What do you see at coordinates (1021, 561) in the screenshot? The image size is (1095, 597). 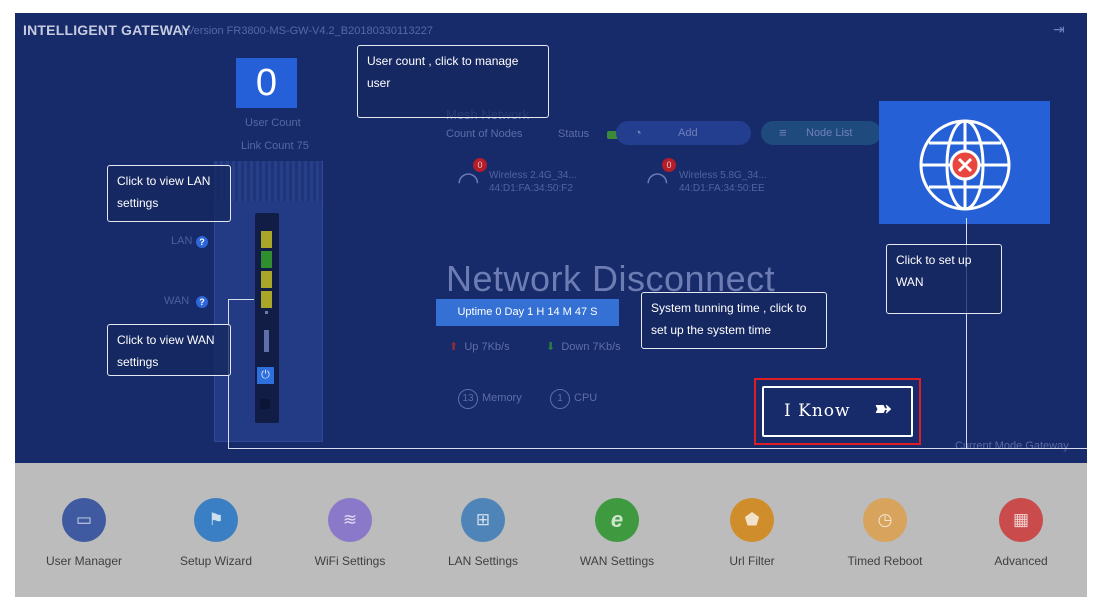 I see `nav-label: Advanced` at bounding box center [1021, 561].